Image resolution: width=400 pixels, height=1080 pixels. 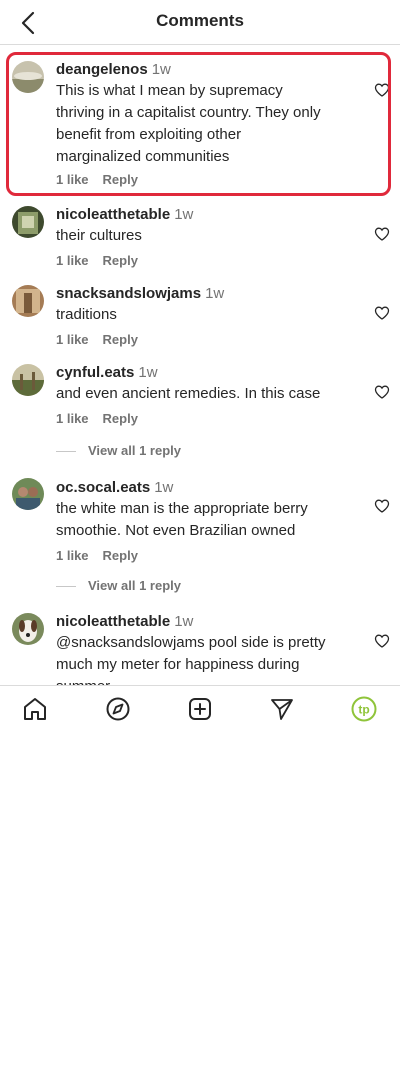 I want to click on direct-messages-icon, so click(x=282, y=709).